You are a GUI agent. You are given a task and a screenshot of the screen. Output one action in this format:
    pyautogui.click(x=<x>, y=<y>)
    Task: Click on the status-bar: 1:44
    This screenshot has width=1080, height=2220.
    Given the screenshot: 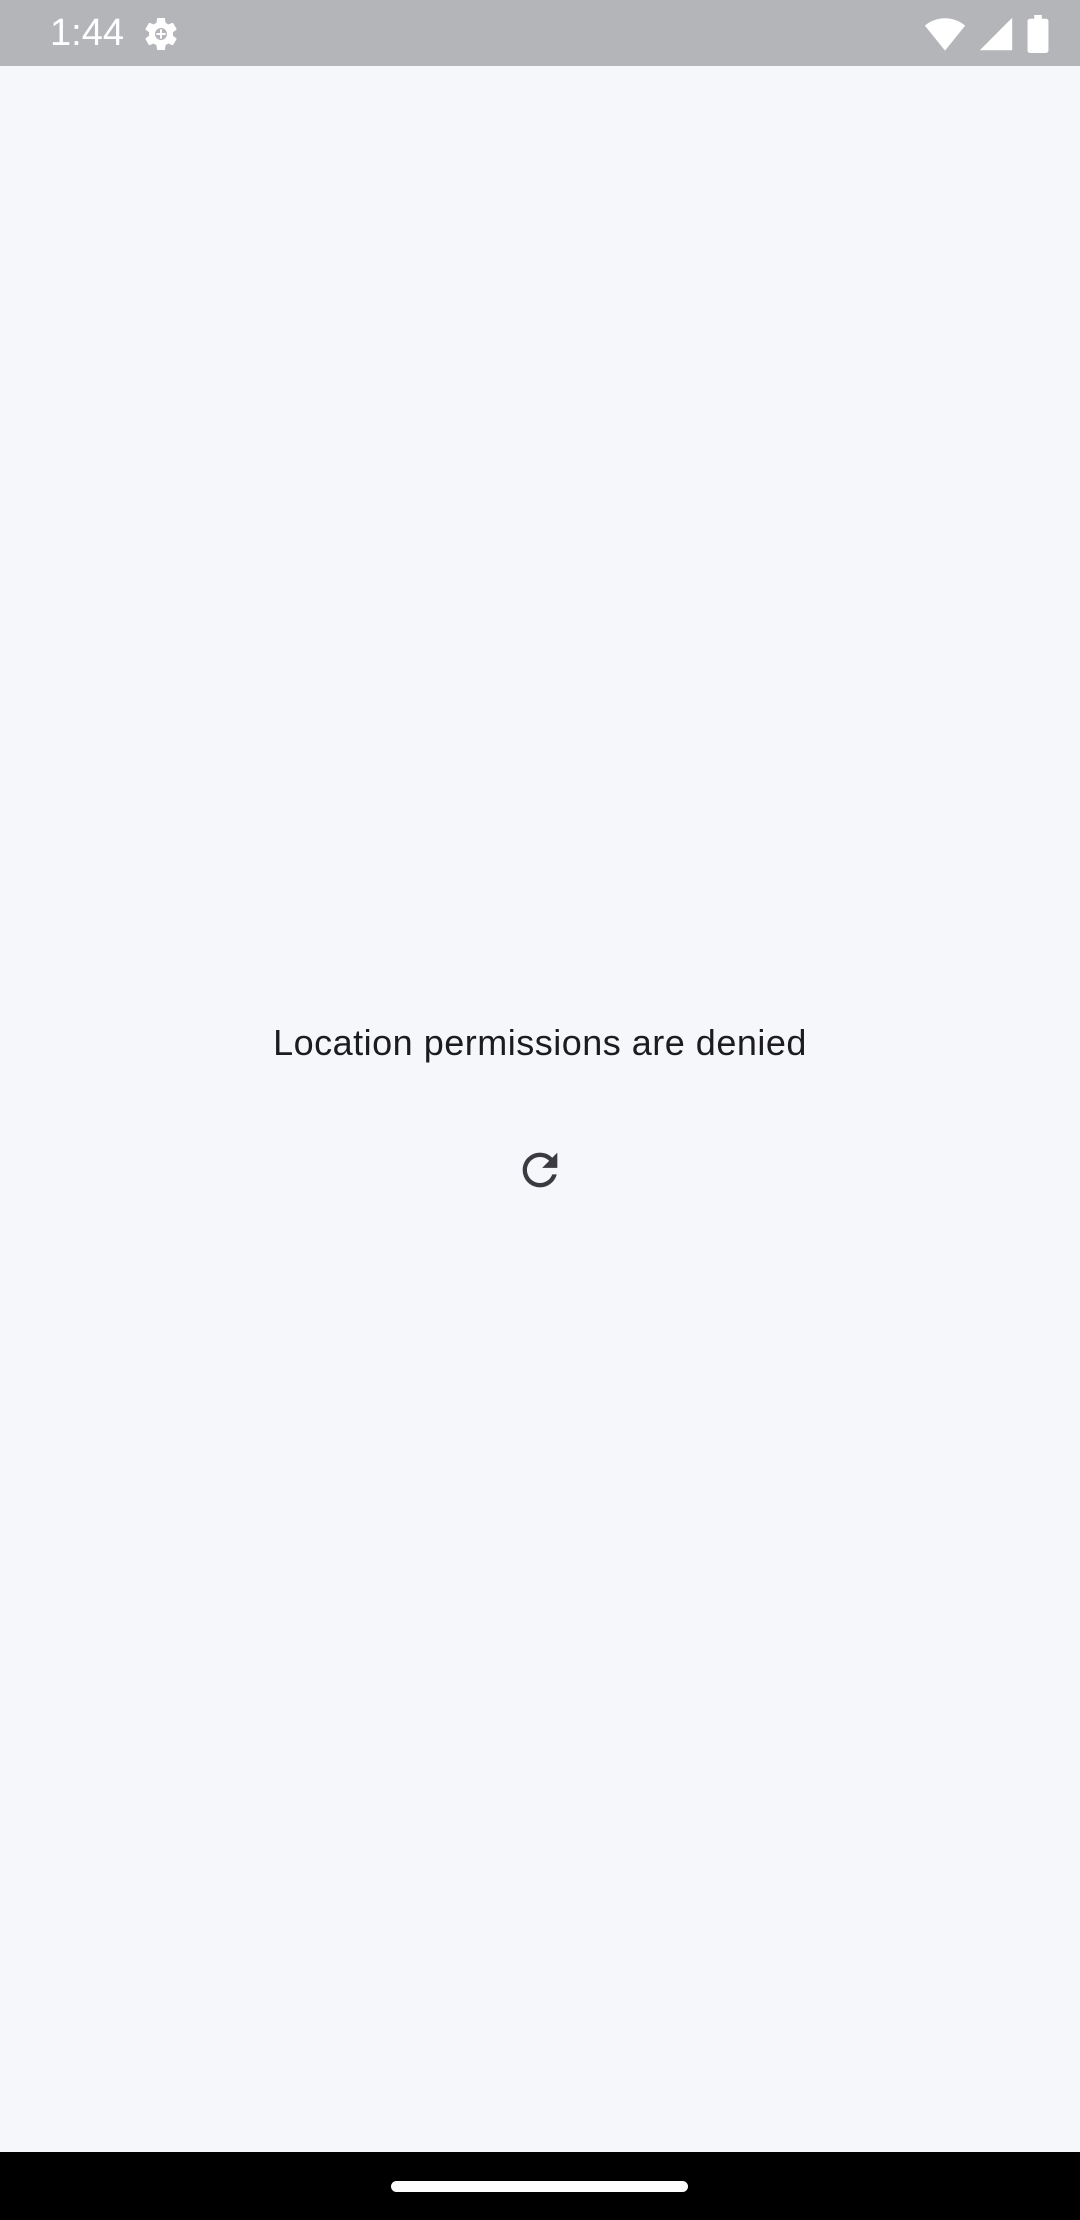 What is the action you would take?
    pyautogui.click(x=540, y=33)
    